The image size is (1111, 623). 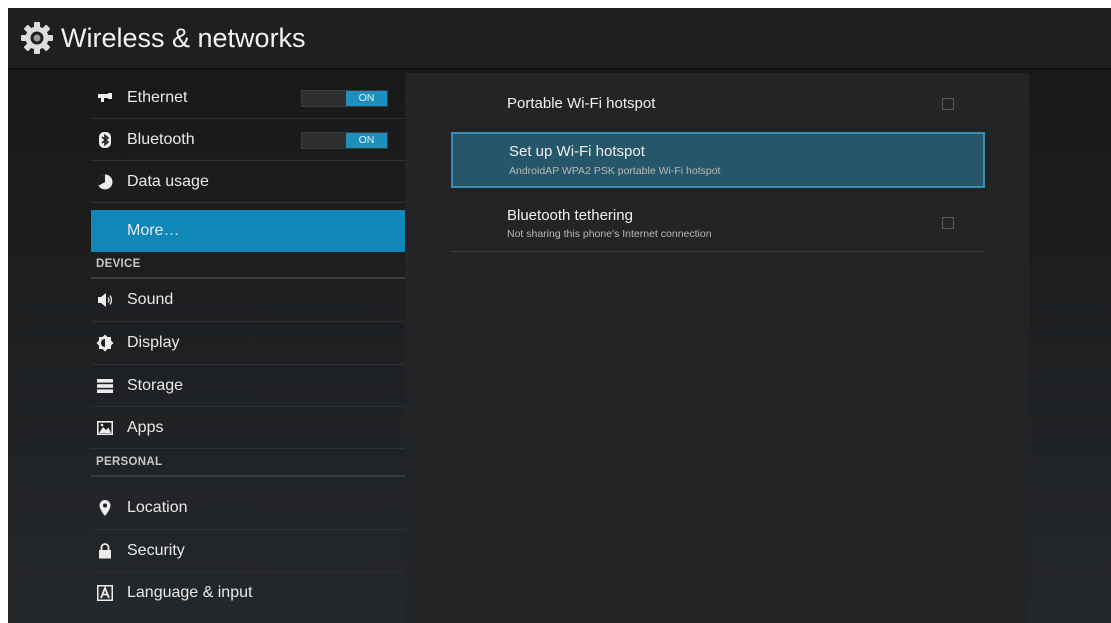 I want to click on bluetooth-toggle: ON, so click(x=344, y=140).